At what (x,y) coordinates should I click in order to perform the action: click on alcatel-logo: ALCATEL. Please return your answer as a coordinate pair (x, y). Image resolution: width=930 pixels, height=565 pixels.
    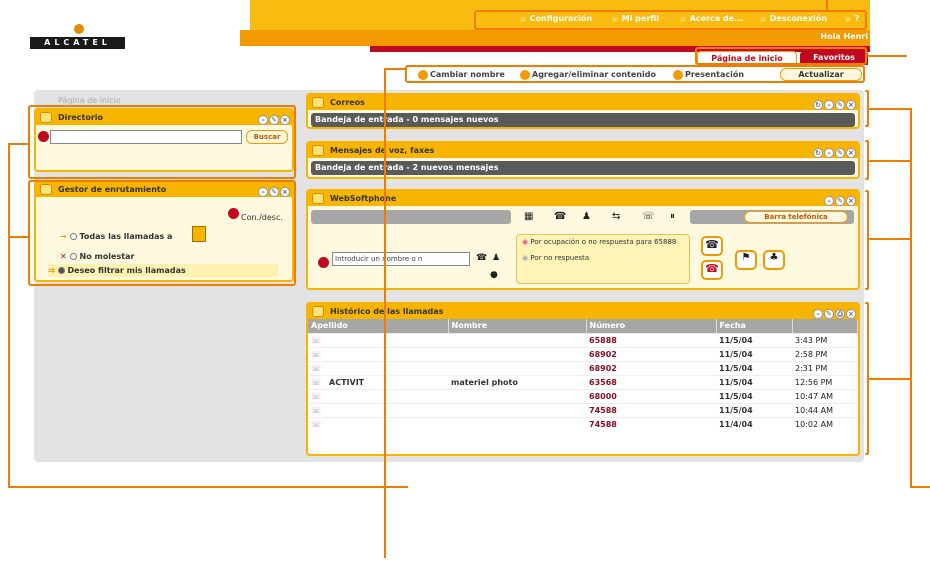
    Looking at the image, I should click on (77, 43).